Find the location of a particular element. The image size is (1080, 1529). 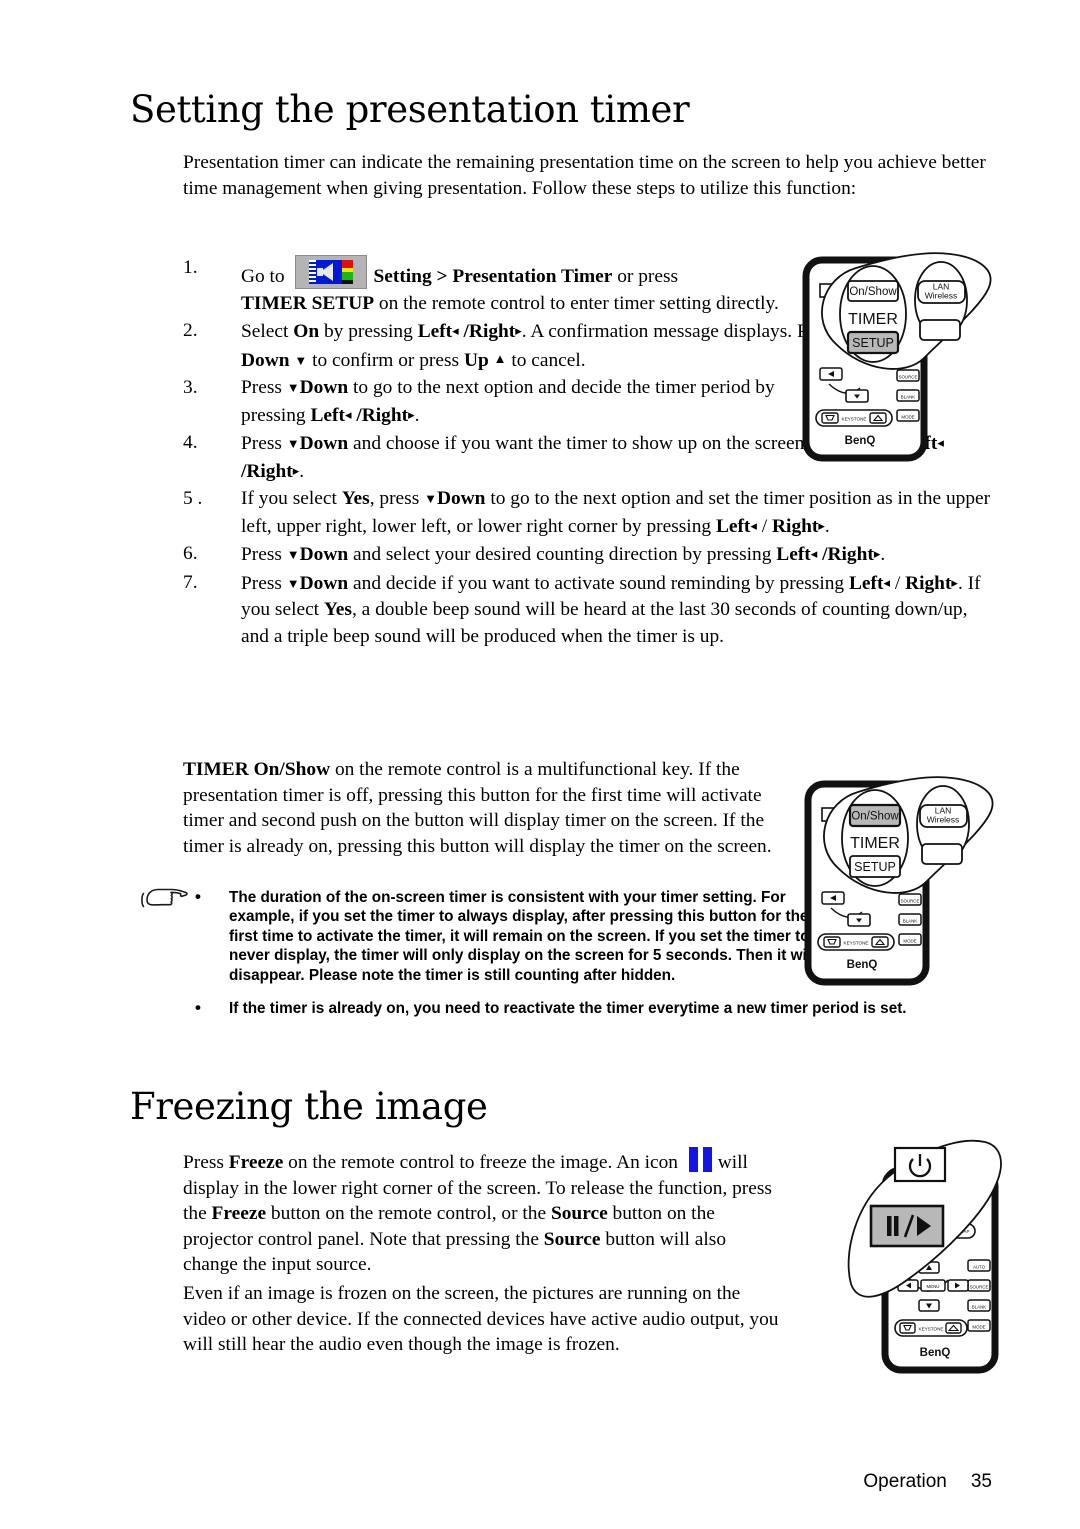

freeze-p1-d: button on the remote control, or the is located at coordinates (408, 1213).